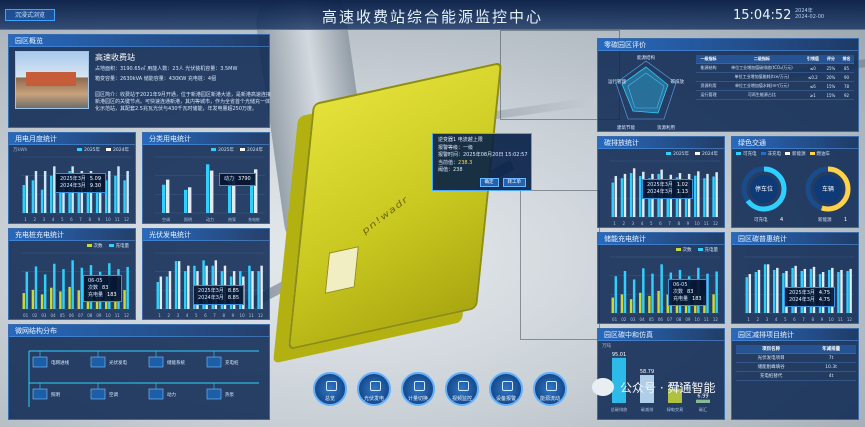 The image size is (865, 427). Describe the element at coordinates (775, 68) in the screenshot. I see `table-row: 能源结构 单位工业增加值碳排放(tCO₂/万元) ≤0 25% 85` at that location.